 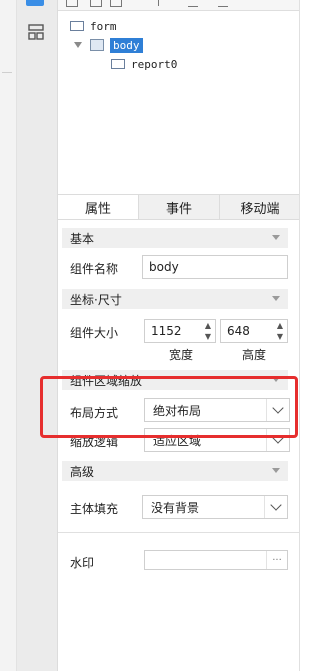 I want to click on height-value: 648, so click(x=238, y=331).